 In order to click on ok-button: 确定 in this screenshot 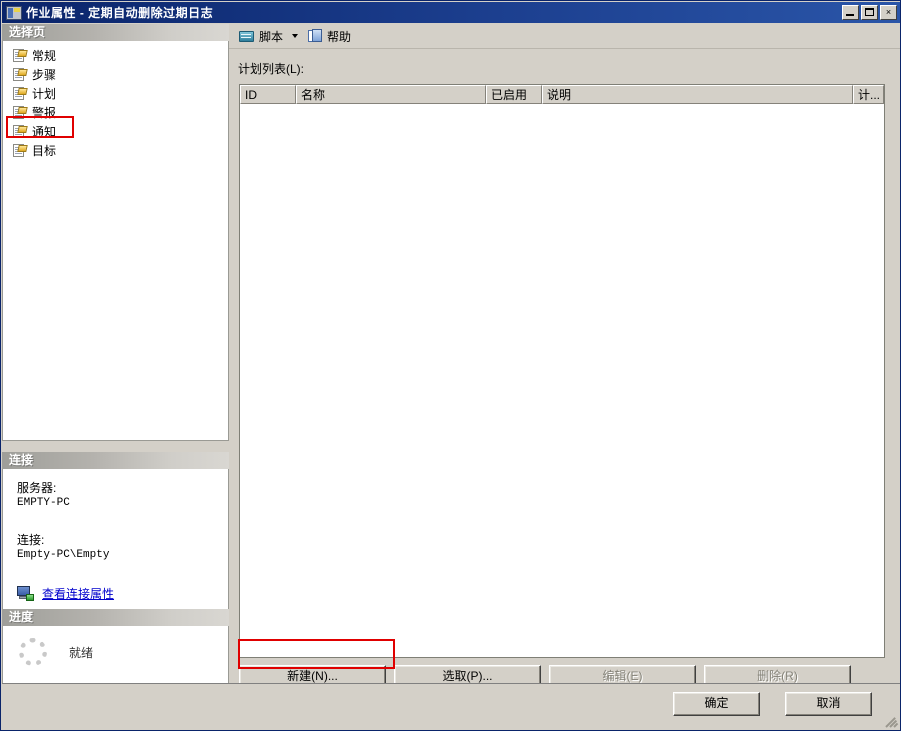, I will do `click(716, 704)`.